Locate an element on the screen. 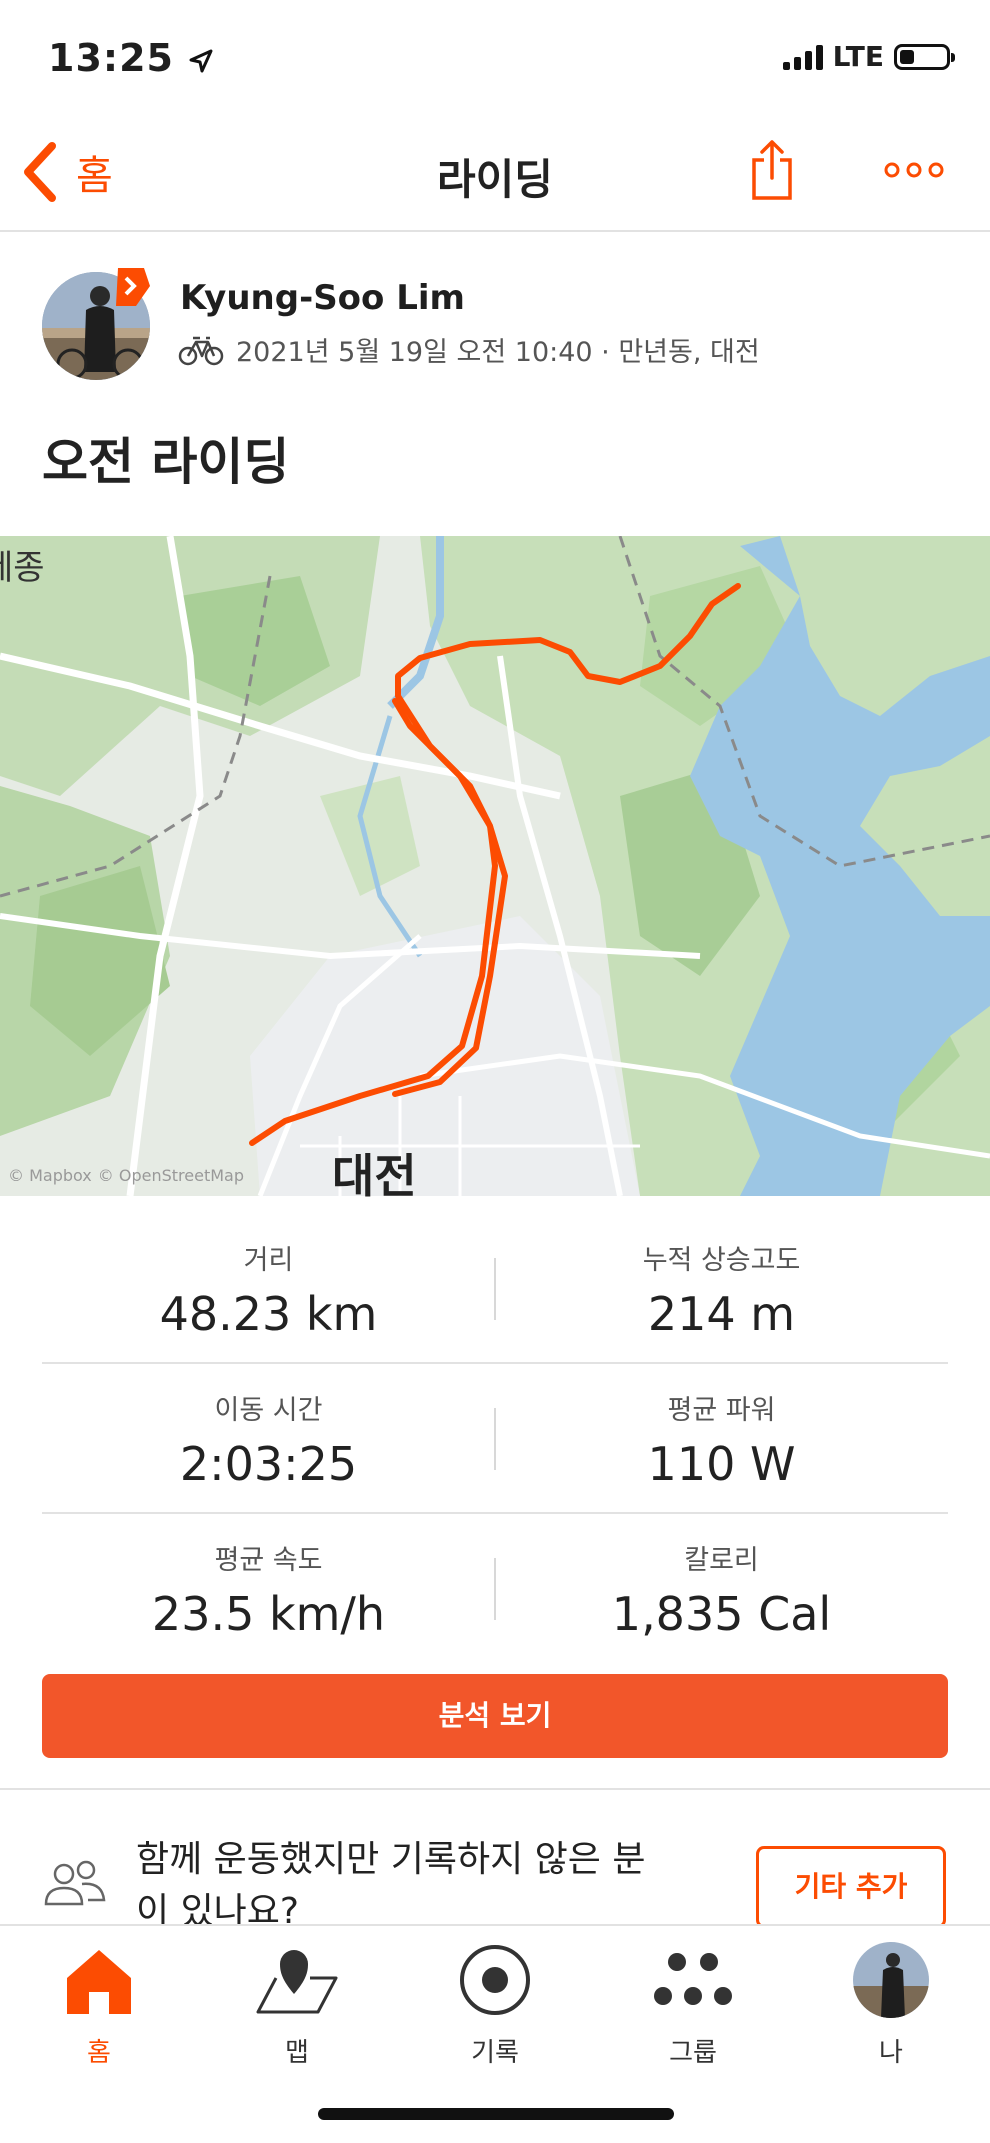 This screenshot has height=2143, width=990. stat-moving-time: 이동 시간 2:03:25 is located at coordinates (268, 1439).